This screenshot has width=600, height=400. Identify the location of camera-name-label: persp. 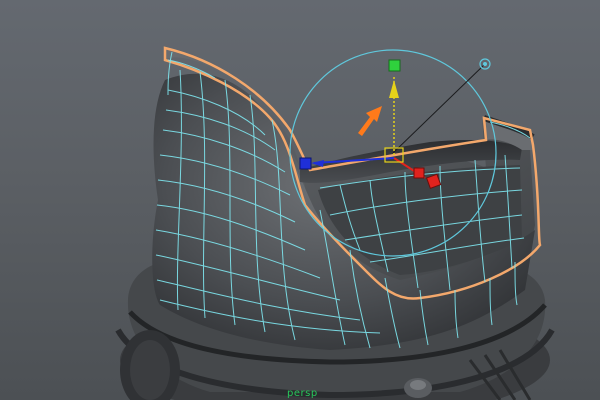
(302, 393).